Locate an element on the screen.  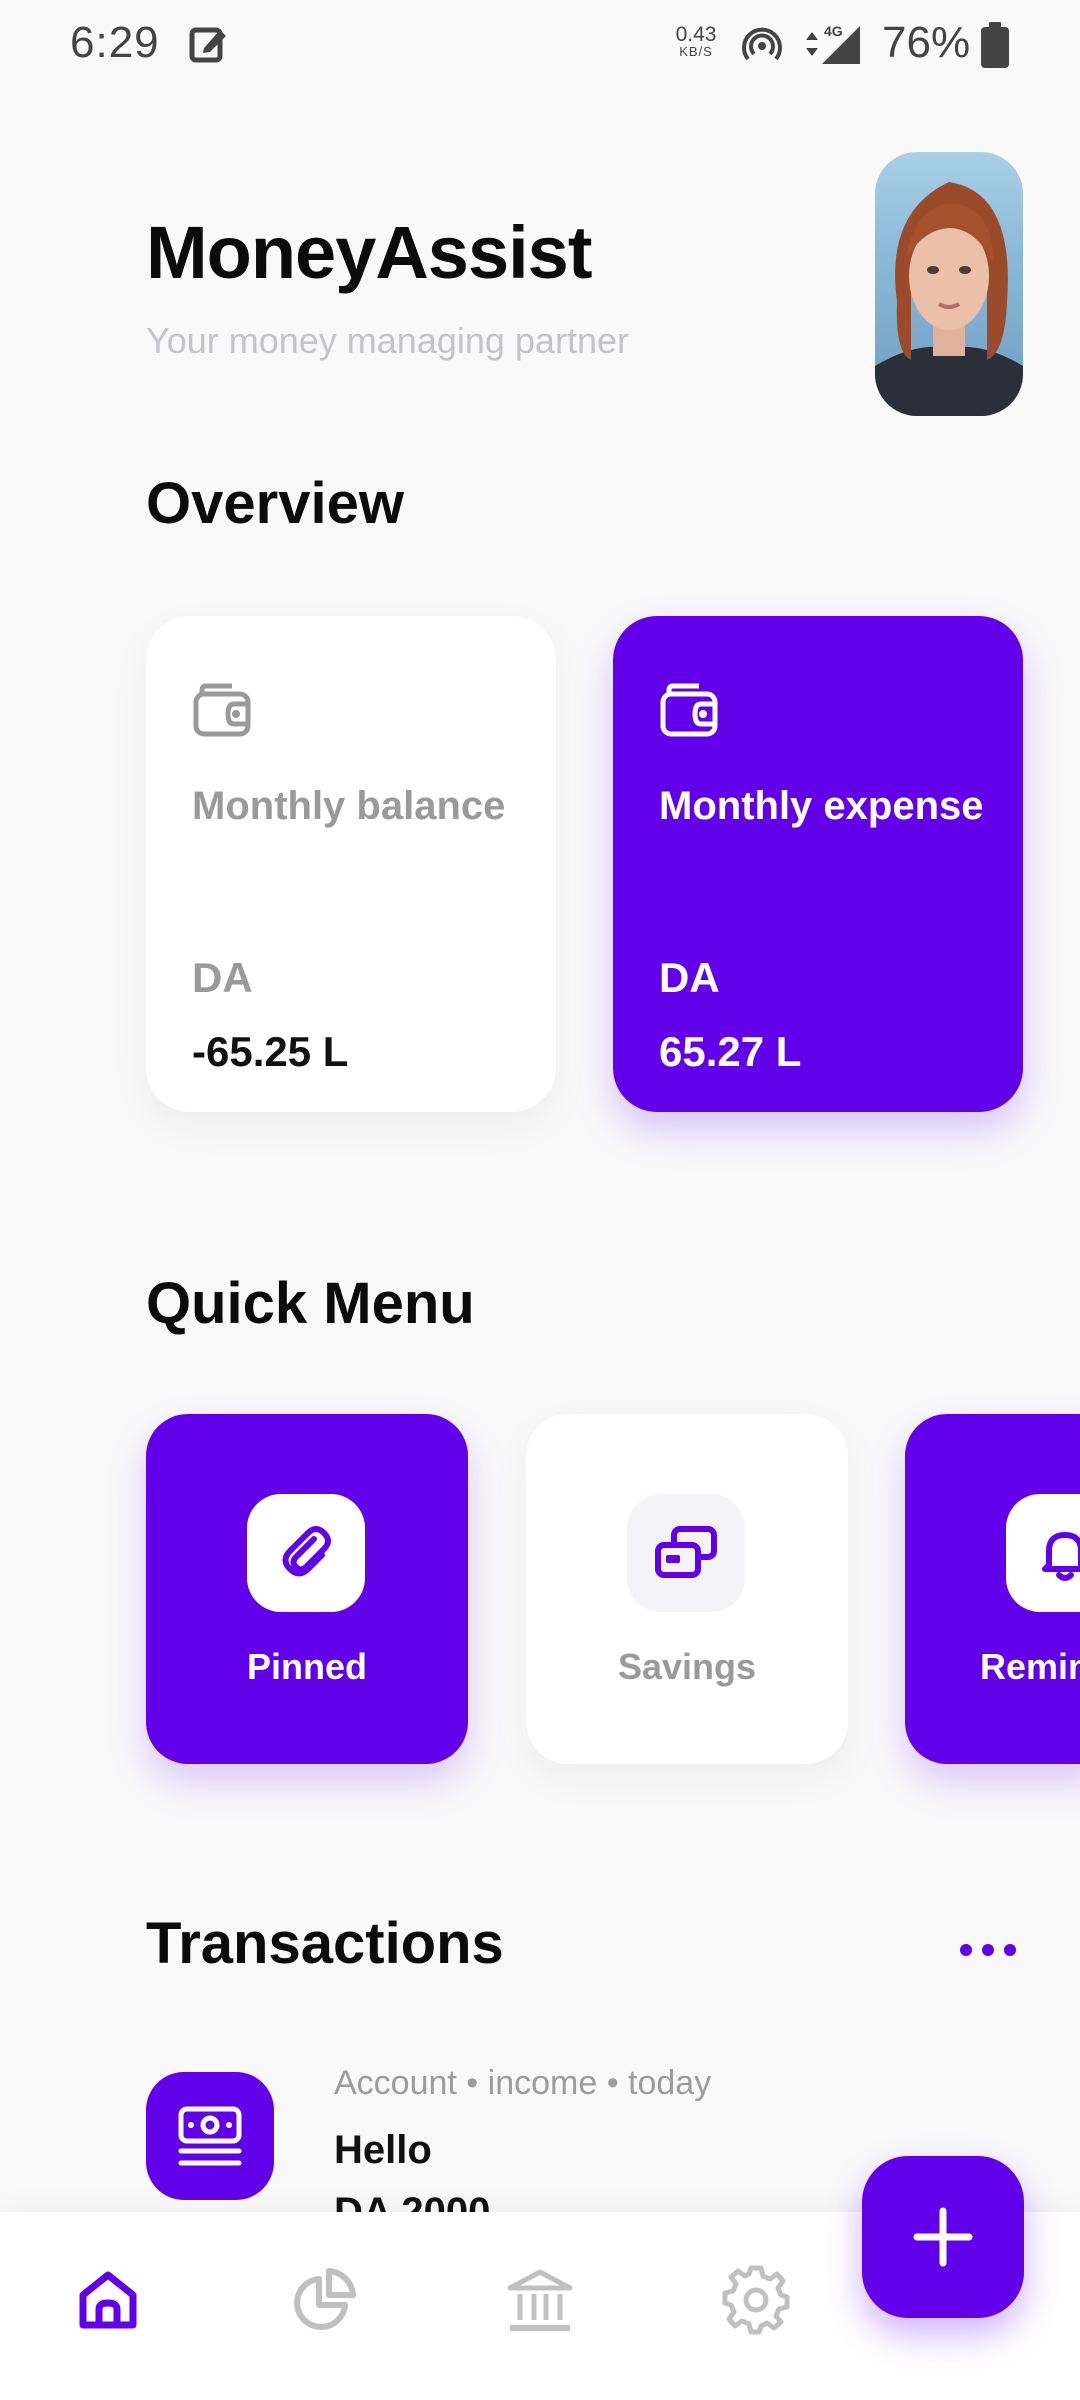
monthly-expense-card: Monthly expense DA 65.27 L is located at coordinates (818, 864).